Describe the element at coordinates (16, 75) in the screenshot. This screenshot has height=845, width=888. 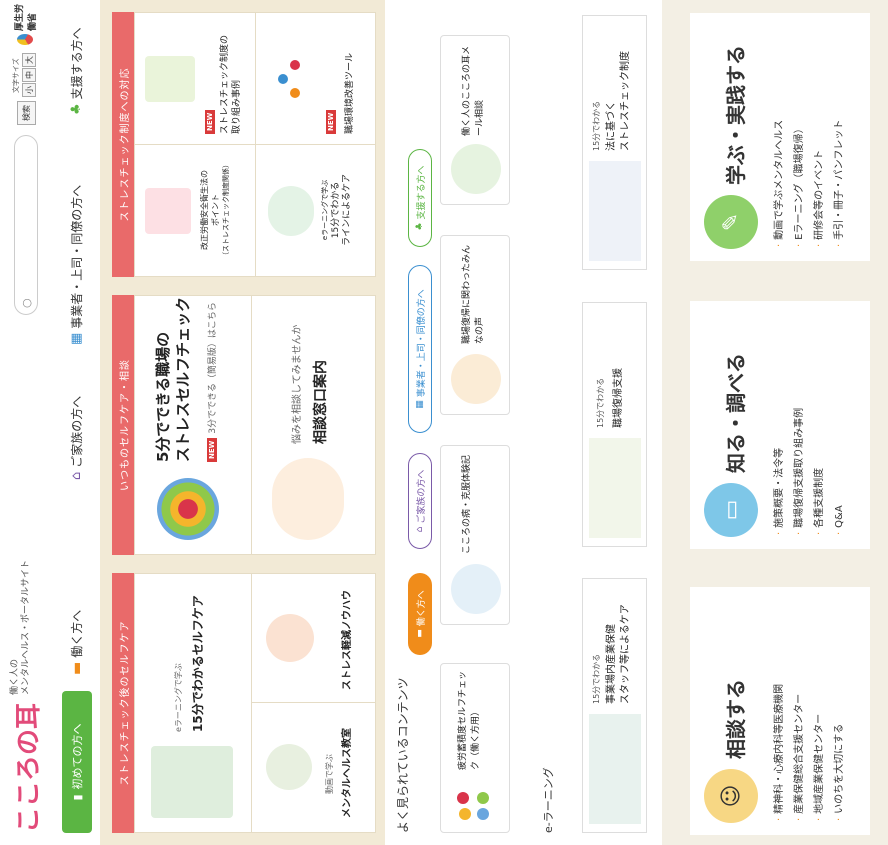
I see `font-size-label: 文字サイズ` at that location.